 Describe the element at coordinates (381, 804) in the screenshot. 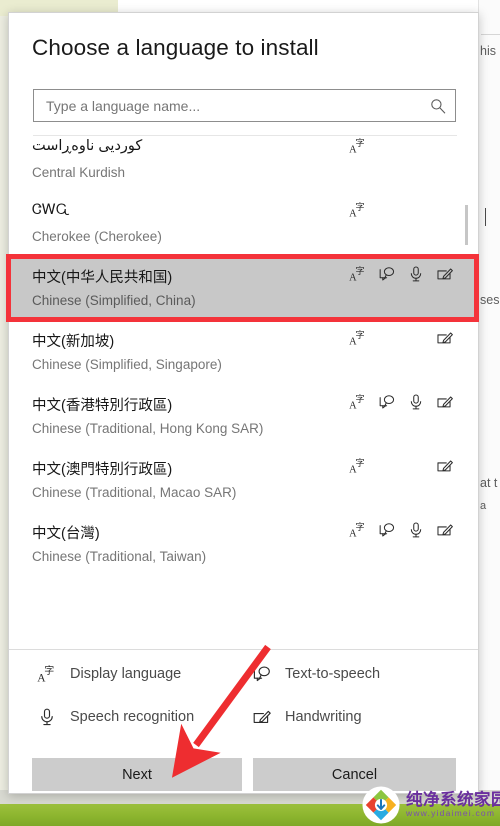

I see `watermark-logo-icon` at that location.